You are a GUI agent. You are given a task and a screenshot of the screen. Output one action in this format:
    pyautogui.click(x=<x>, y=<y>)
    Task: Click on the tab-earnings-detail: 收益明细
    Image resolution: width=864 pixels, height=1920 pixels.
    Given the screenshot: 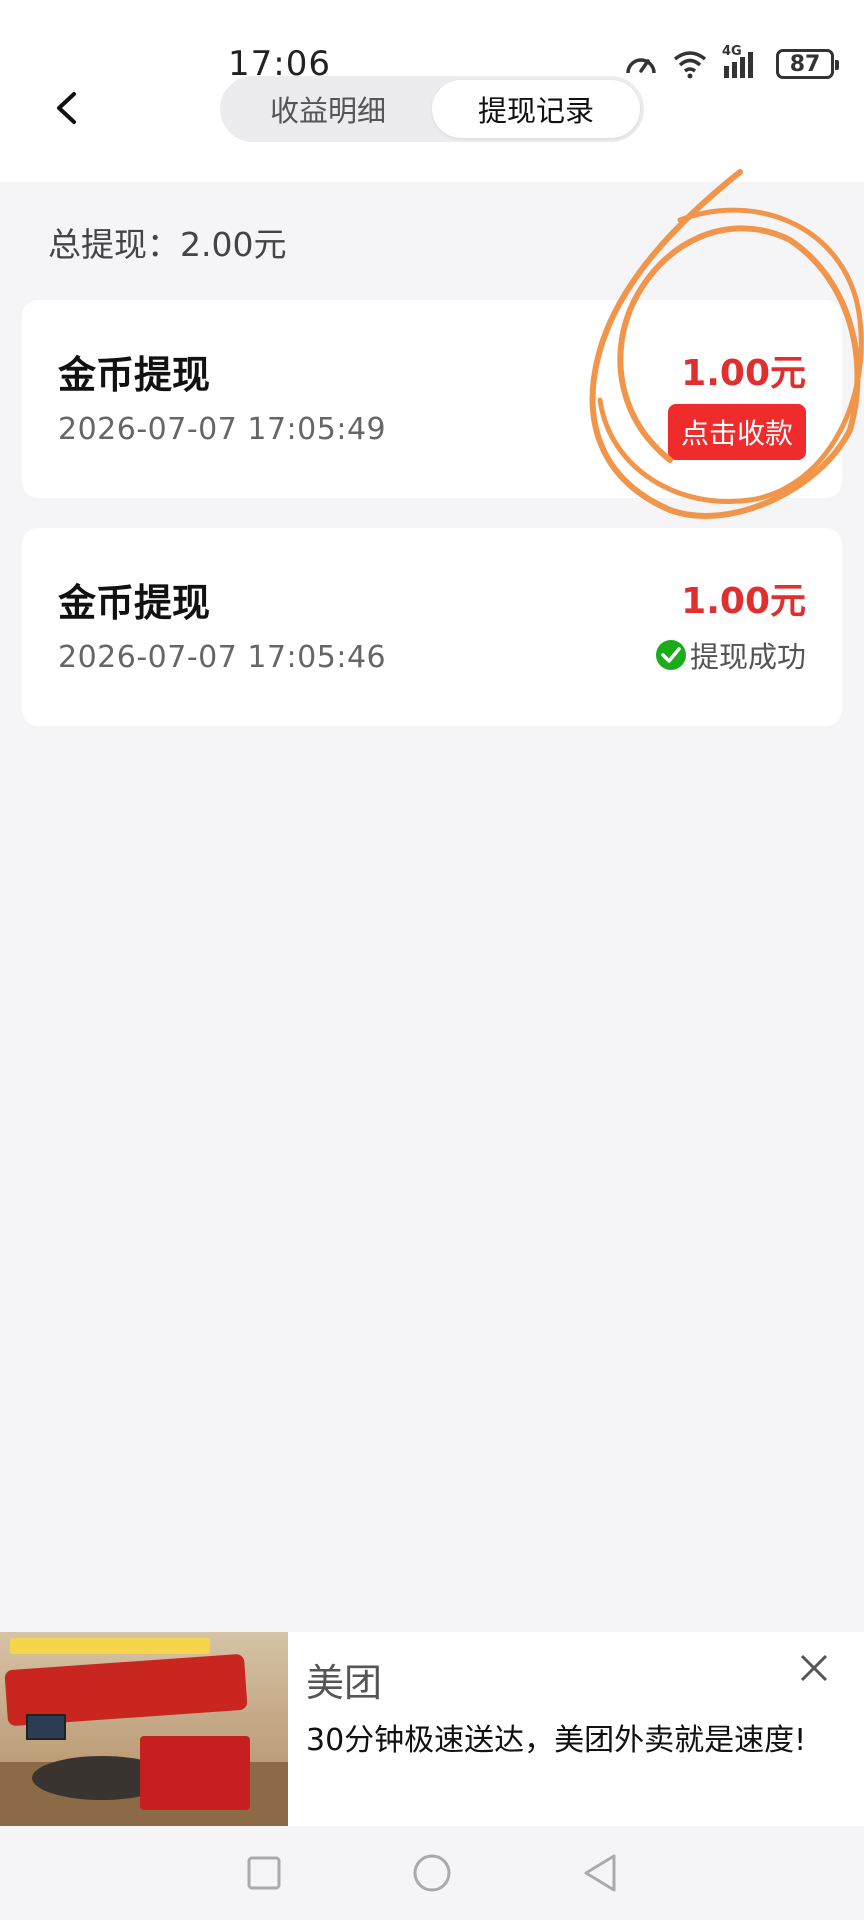 What is the action you would take?
    pyautogui.click(x=328, y=109)
    